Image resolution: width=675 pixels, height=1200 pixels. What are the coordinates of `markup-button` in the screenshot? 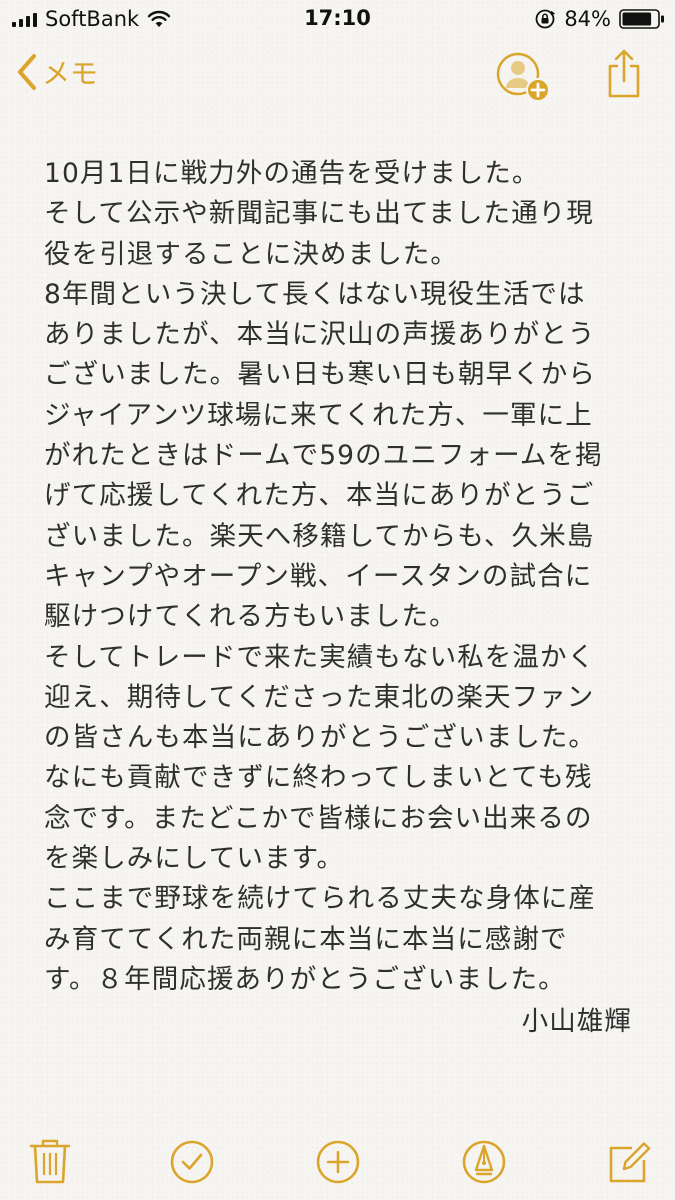 It's located at (484, 1161).